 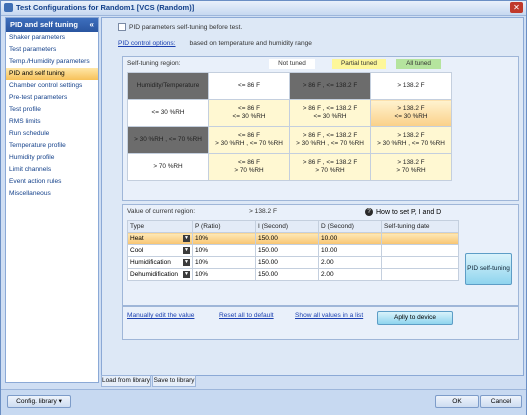 What do you see at coordinates (126, 381) in the screenshot?
I see `load-from-library-button: Load from library` at bounding box center [126, 381].